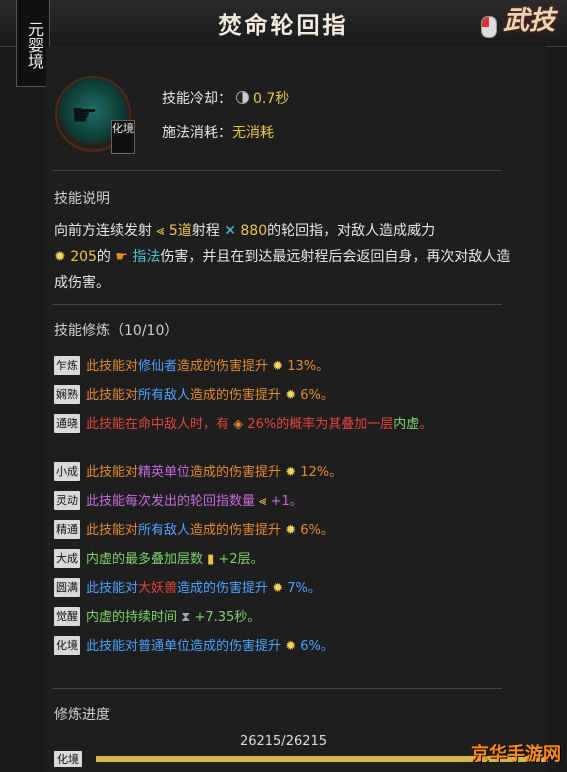  I want to click on training-level-tag: 大成, so click(67, 558).